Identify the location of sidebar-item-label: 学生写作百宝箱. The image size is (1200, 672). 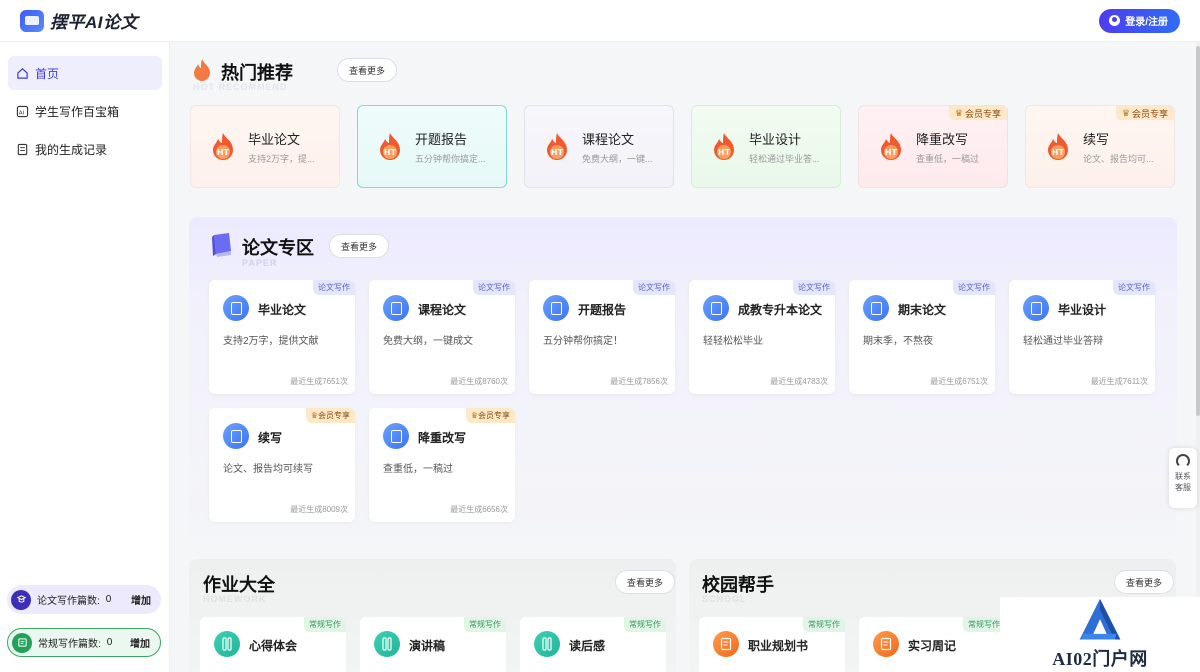
(77, 111).